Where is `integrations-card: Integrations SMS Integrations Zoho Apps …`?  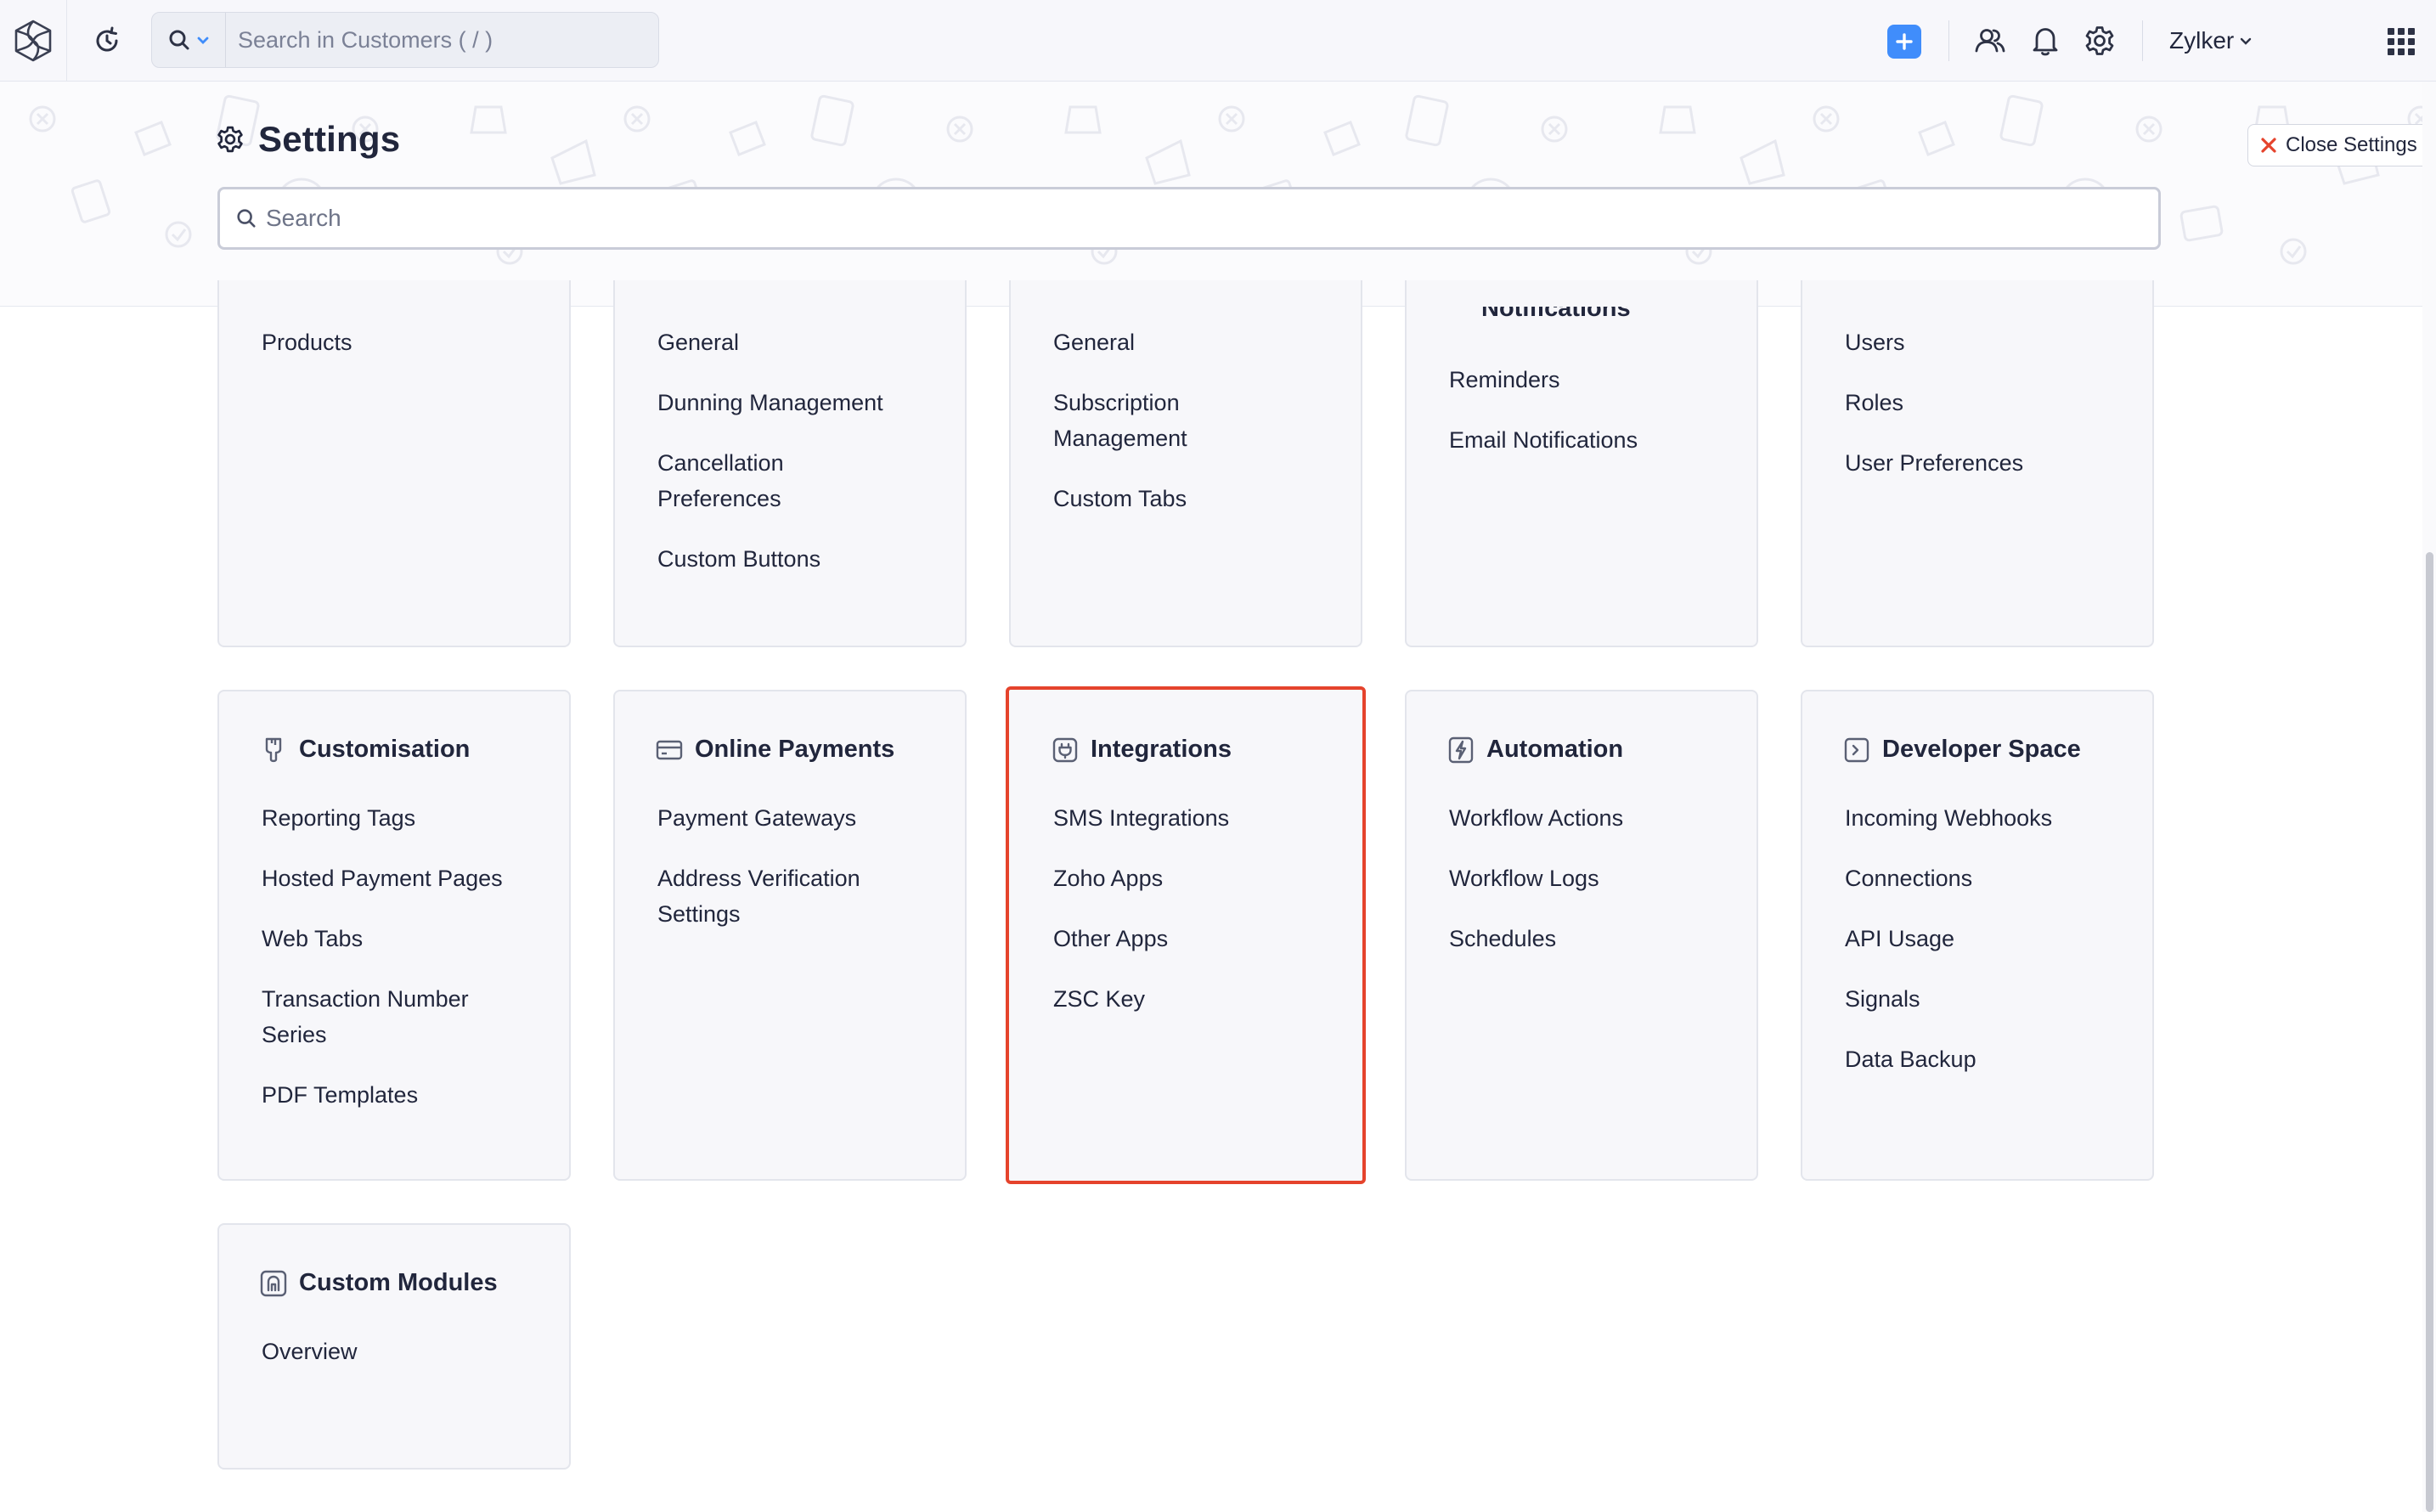
integrations-card: Integrations SMS Integrations Zoho Apps … is located at coordinates (1186, 935).